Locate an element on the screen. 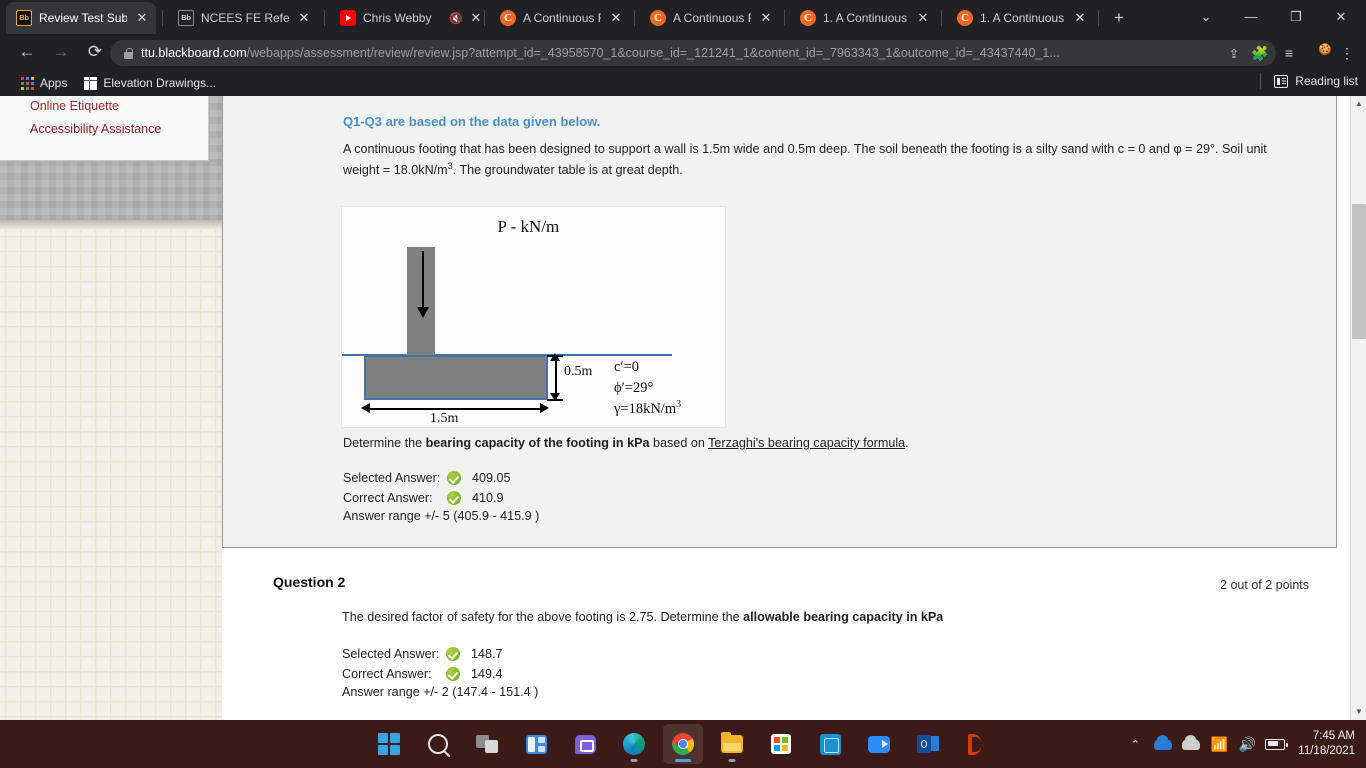 This screenshot has height=768, width=1366. microsoft-store-button is located at coordinates (781, 744).